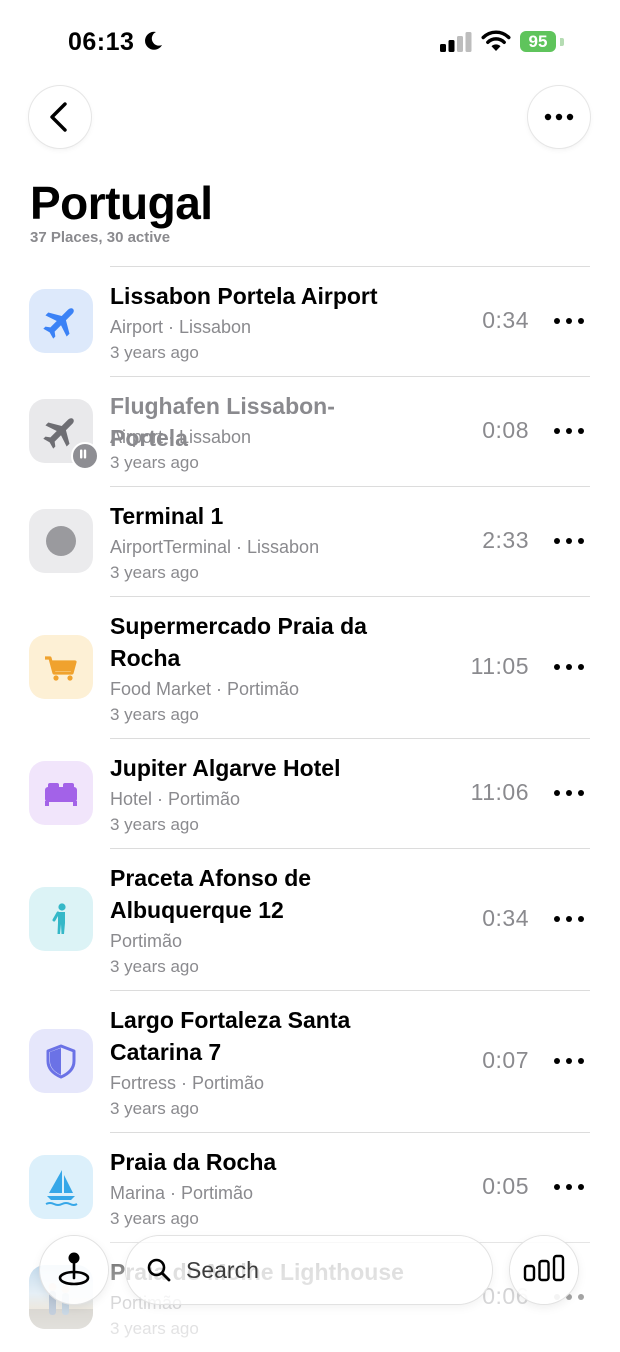  I want to click on cellular-signal-icon, so click(456, 42).